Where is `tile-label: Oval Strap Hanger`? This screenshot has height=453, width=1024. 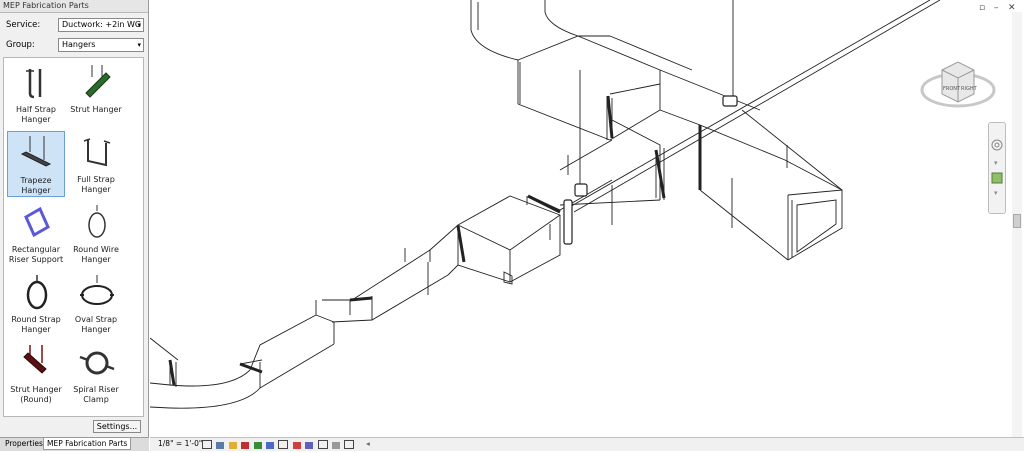
tile-label: Oval Strap Hanger is located at coordinates (96, 324).